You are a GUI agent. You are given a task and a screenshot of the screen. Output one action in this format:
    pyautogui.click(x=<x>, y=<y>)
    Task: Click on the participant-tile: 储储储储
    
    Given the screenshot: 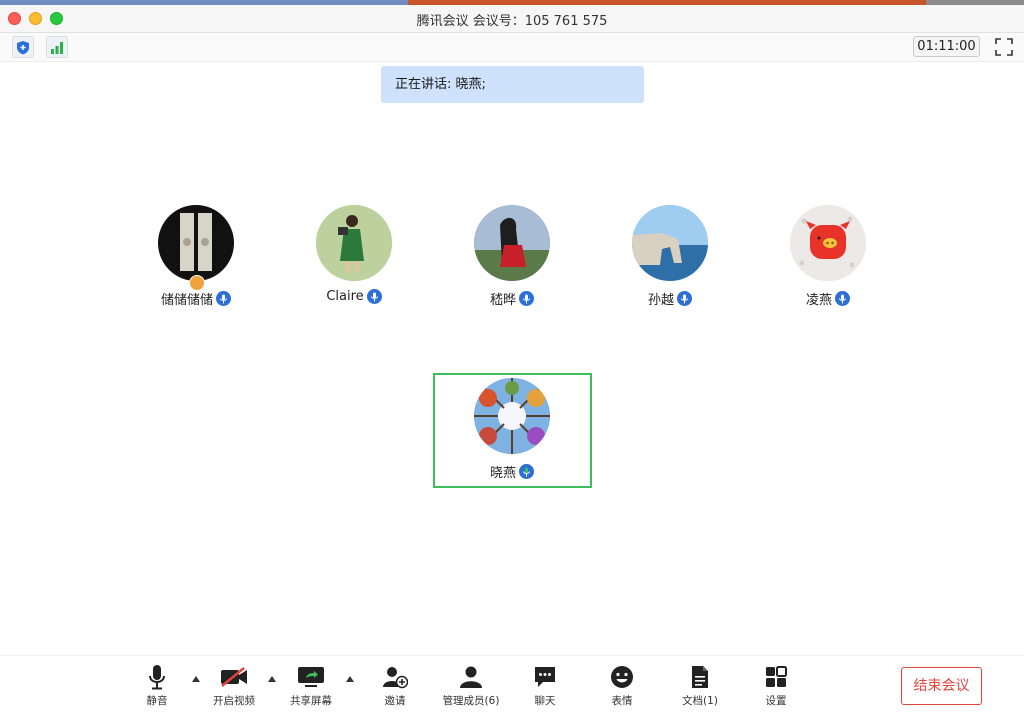 What is the action you would take?
    pyautogui.click(x=196, y=256)
    